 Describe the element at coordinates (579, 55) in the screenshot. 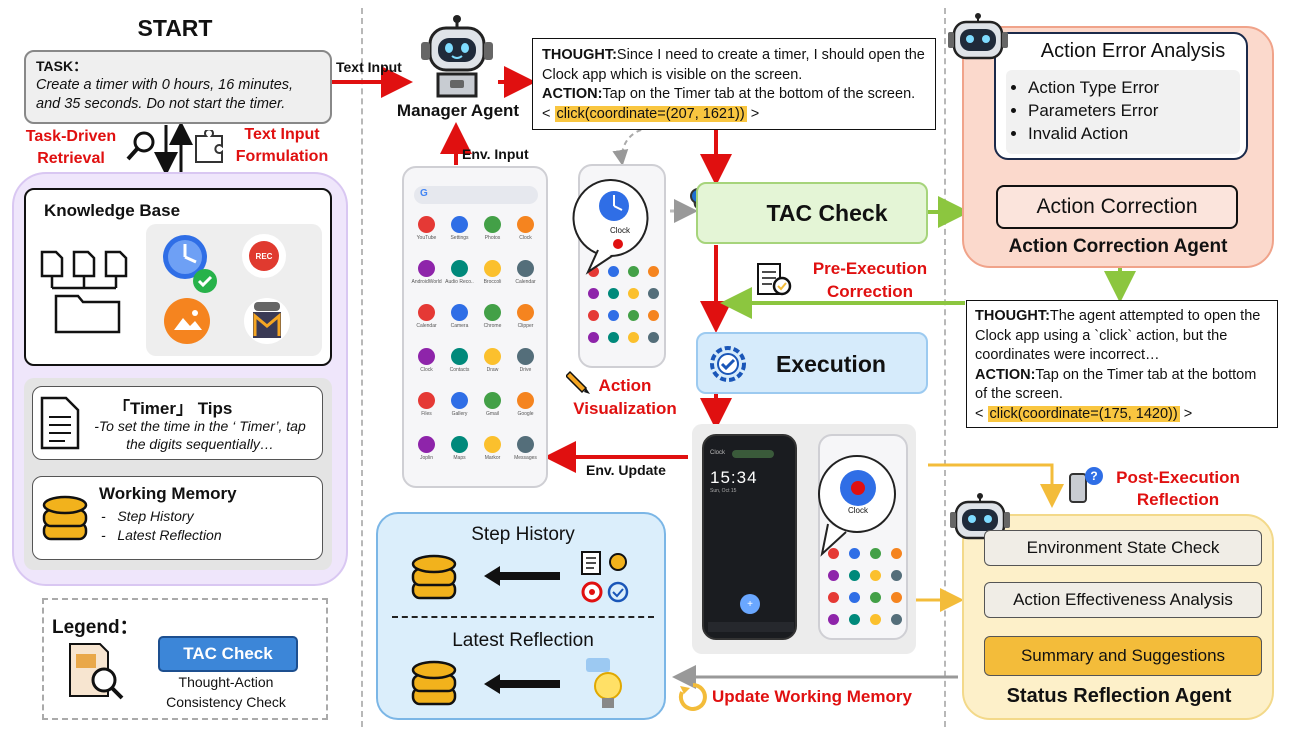

I see `manager-thought-label: THOUGHT:` at that location.